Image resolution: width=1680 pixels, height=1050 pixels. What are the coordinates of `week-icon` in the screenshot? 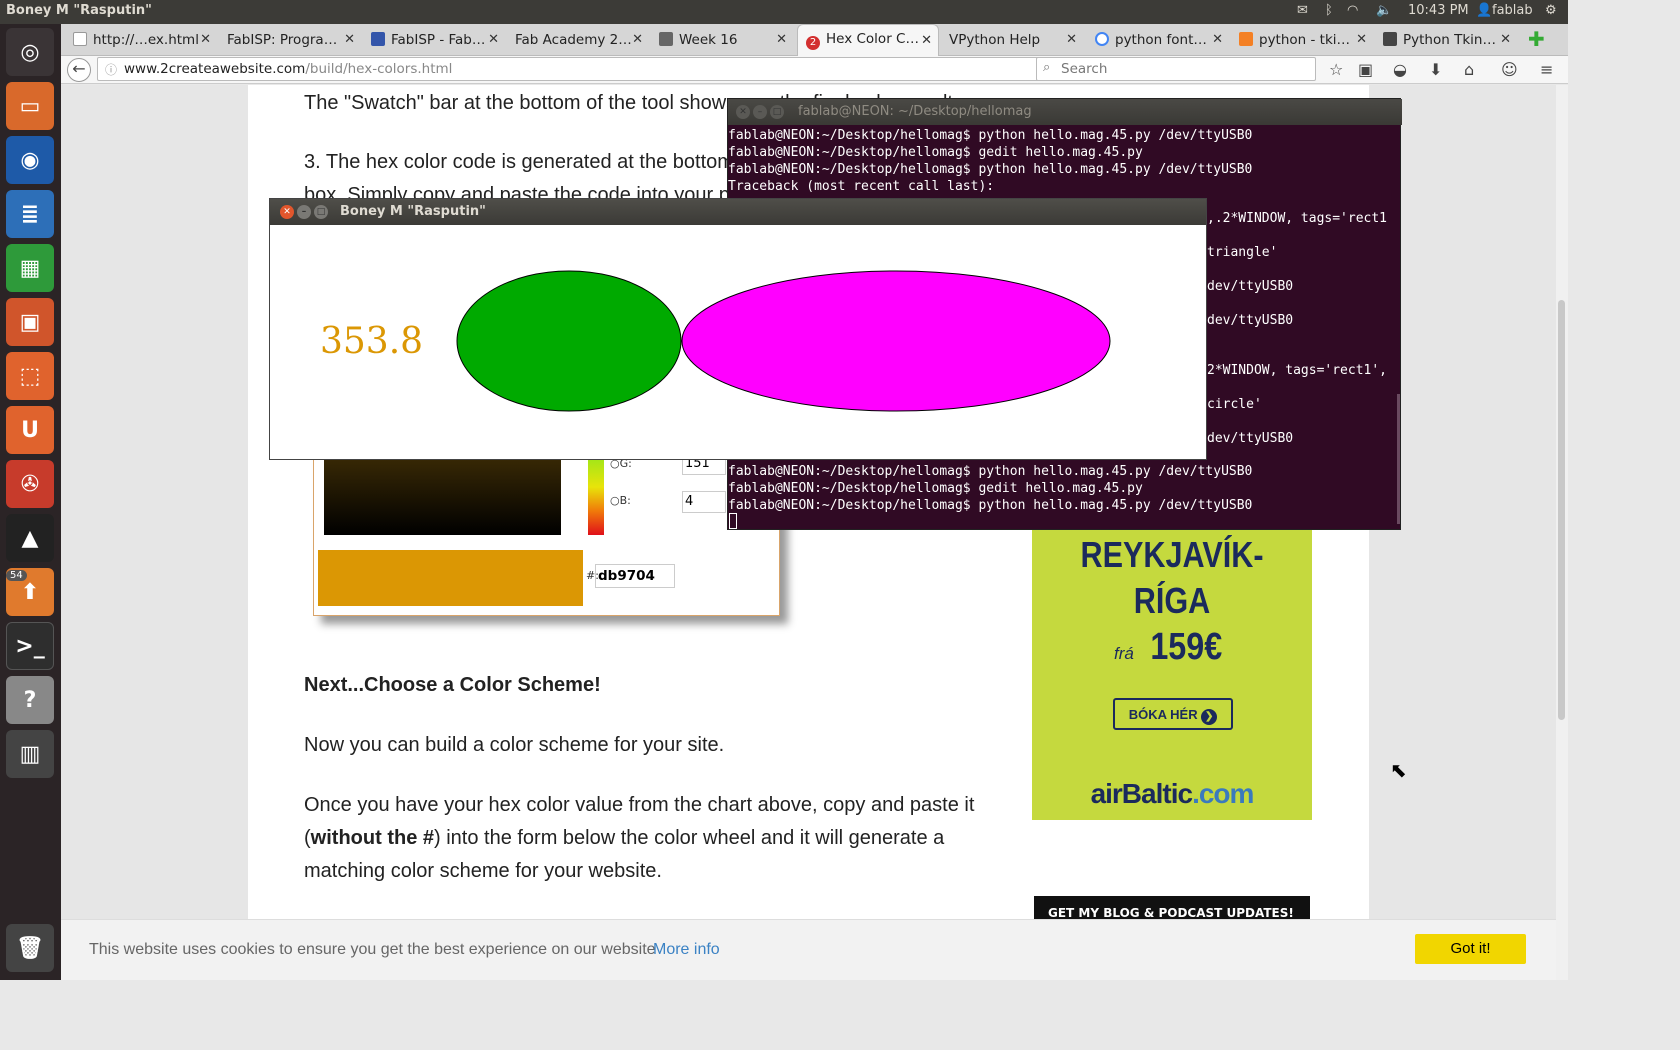 It's located at (666, 39).